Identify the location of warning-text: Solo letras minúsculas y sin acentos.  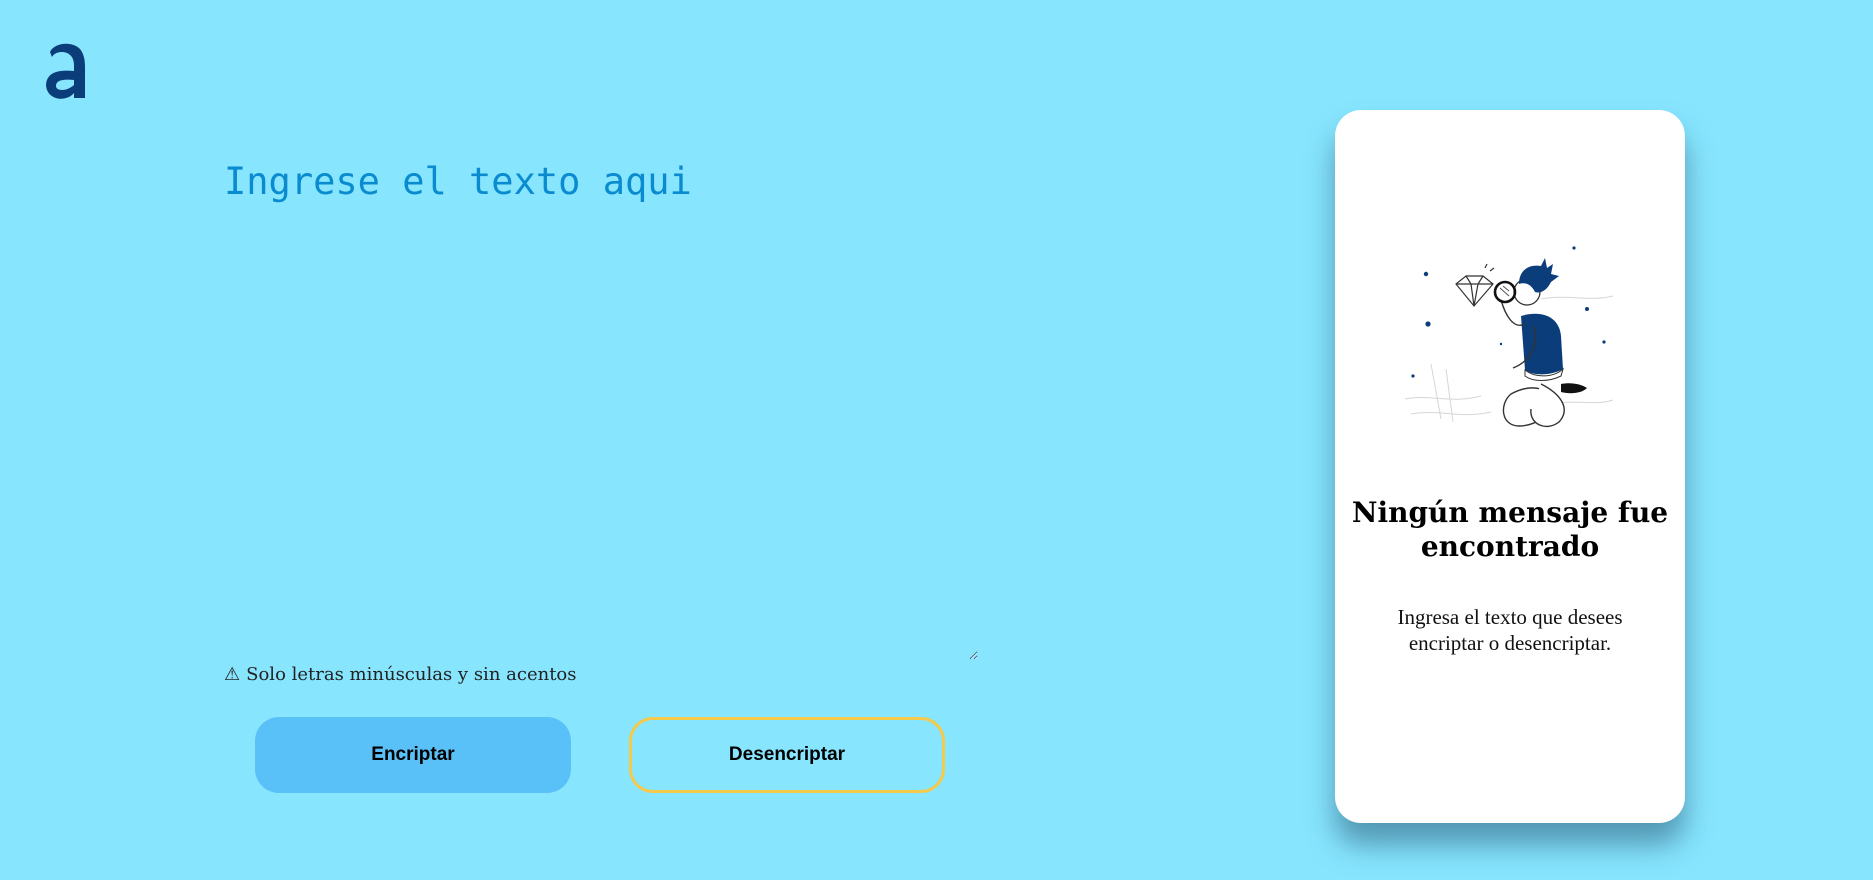
(411, 674).